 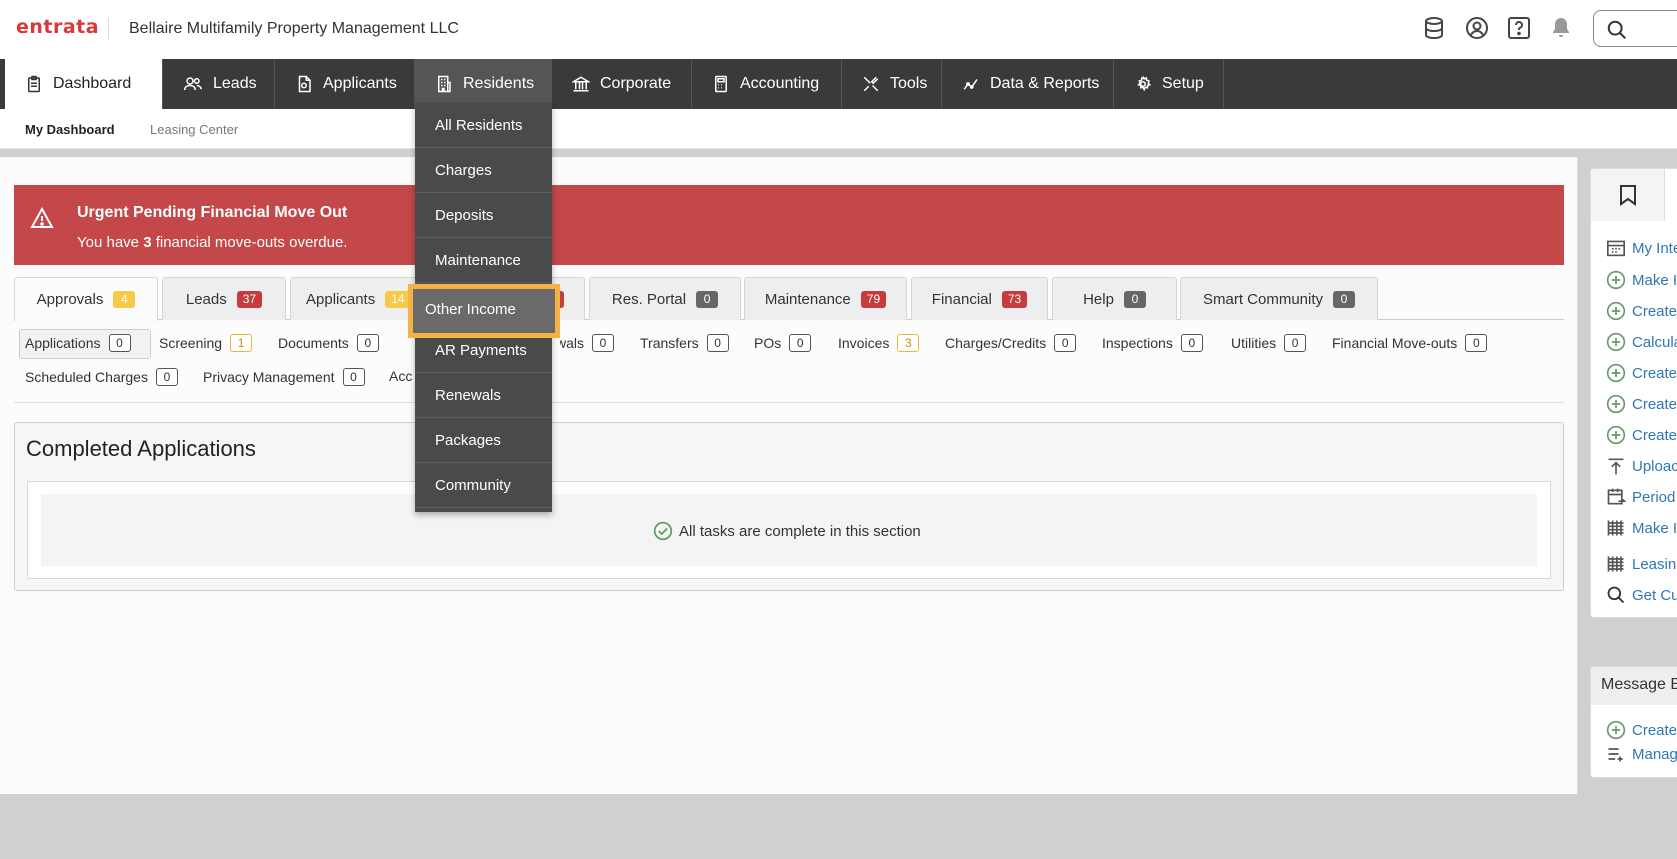 What do you see at coordinates (721, 84) in the screenshot?
I see `calculator-icon` at bounding box center [721, 84].